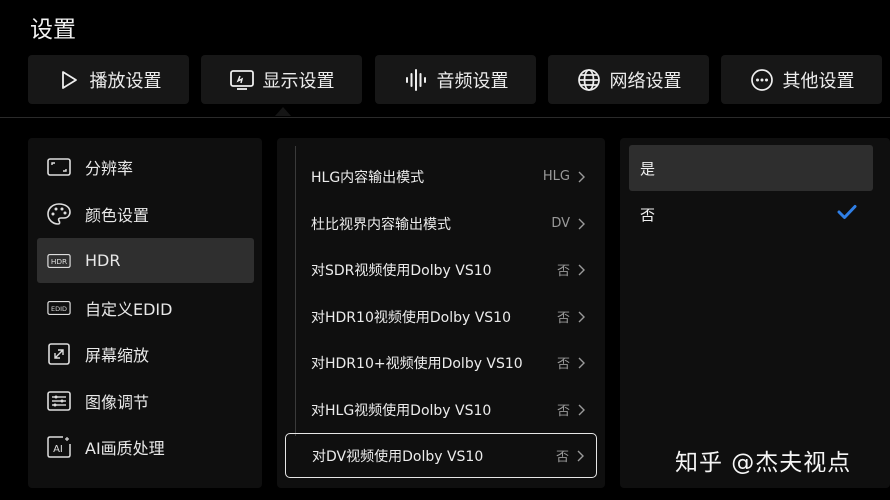  What do you see at coordinates (59, 401) in the screenshot?
I see `image-adjust-icon` at bounding box center [59, 401].